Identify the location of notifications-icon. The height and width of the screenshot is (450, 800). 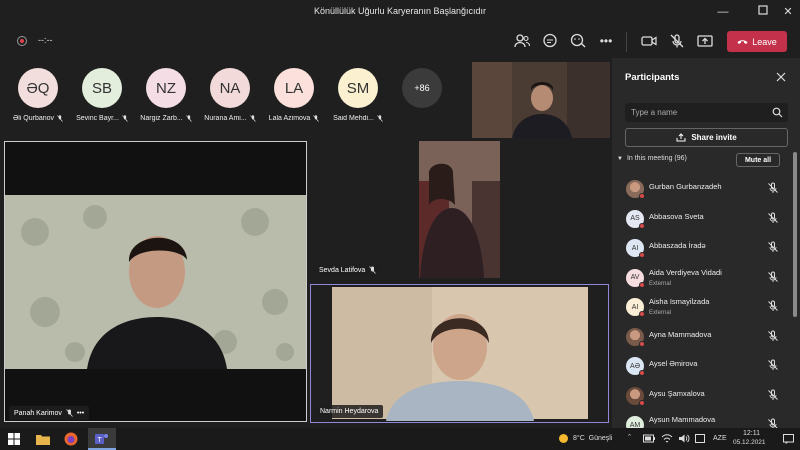
(788, 439).